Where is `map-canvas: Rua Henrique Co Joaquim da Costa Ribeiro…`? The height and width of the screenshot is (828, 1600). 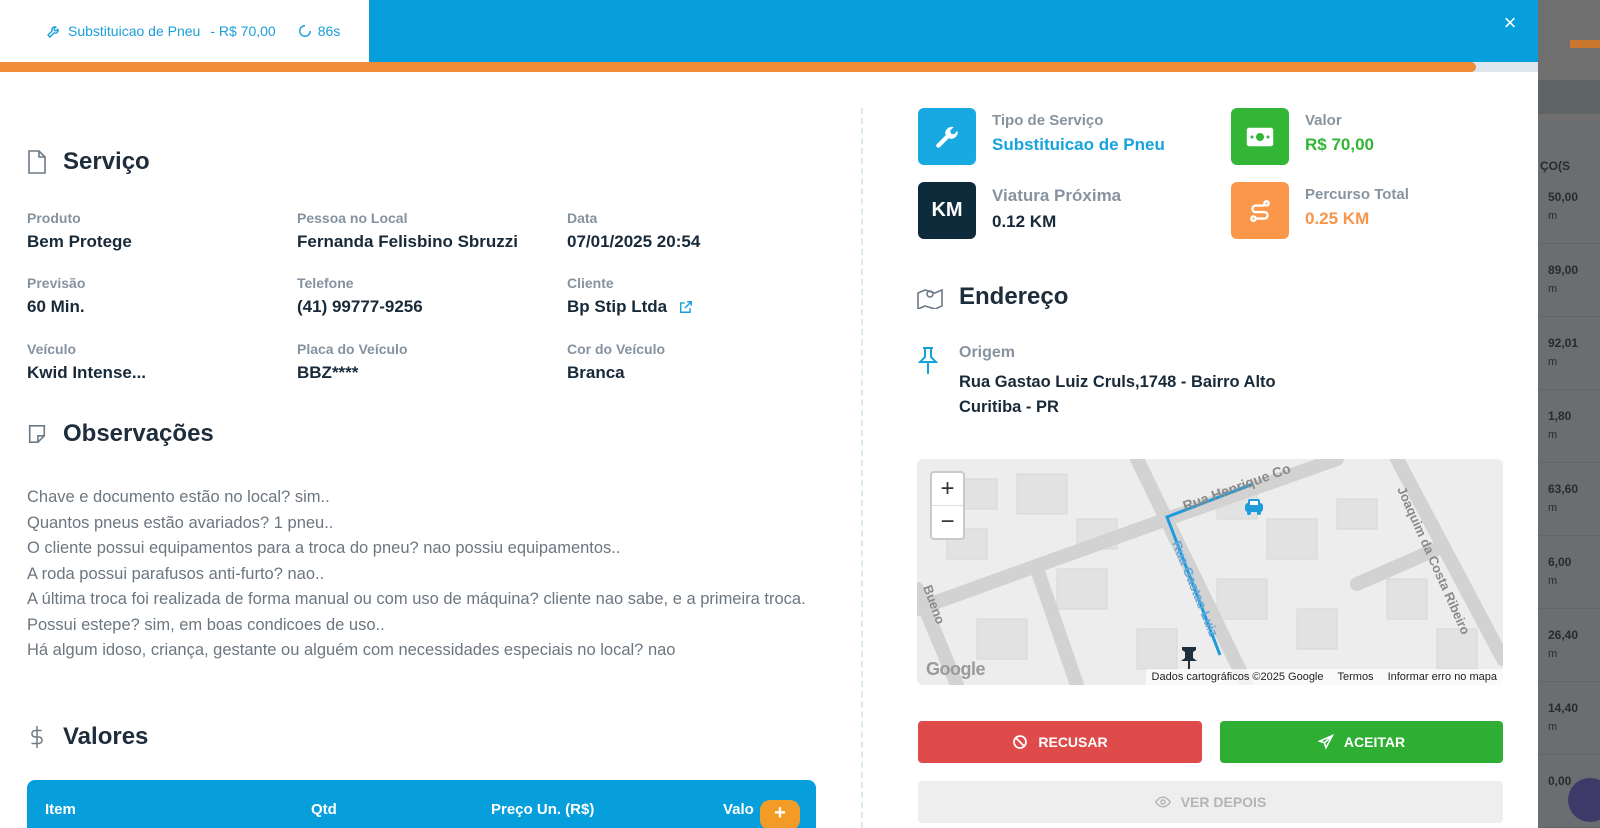
map-canvas: Rua Henrique Co Joaquim da Costa Ribeiro… is located at coordinates (1210, 572).